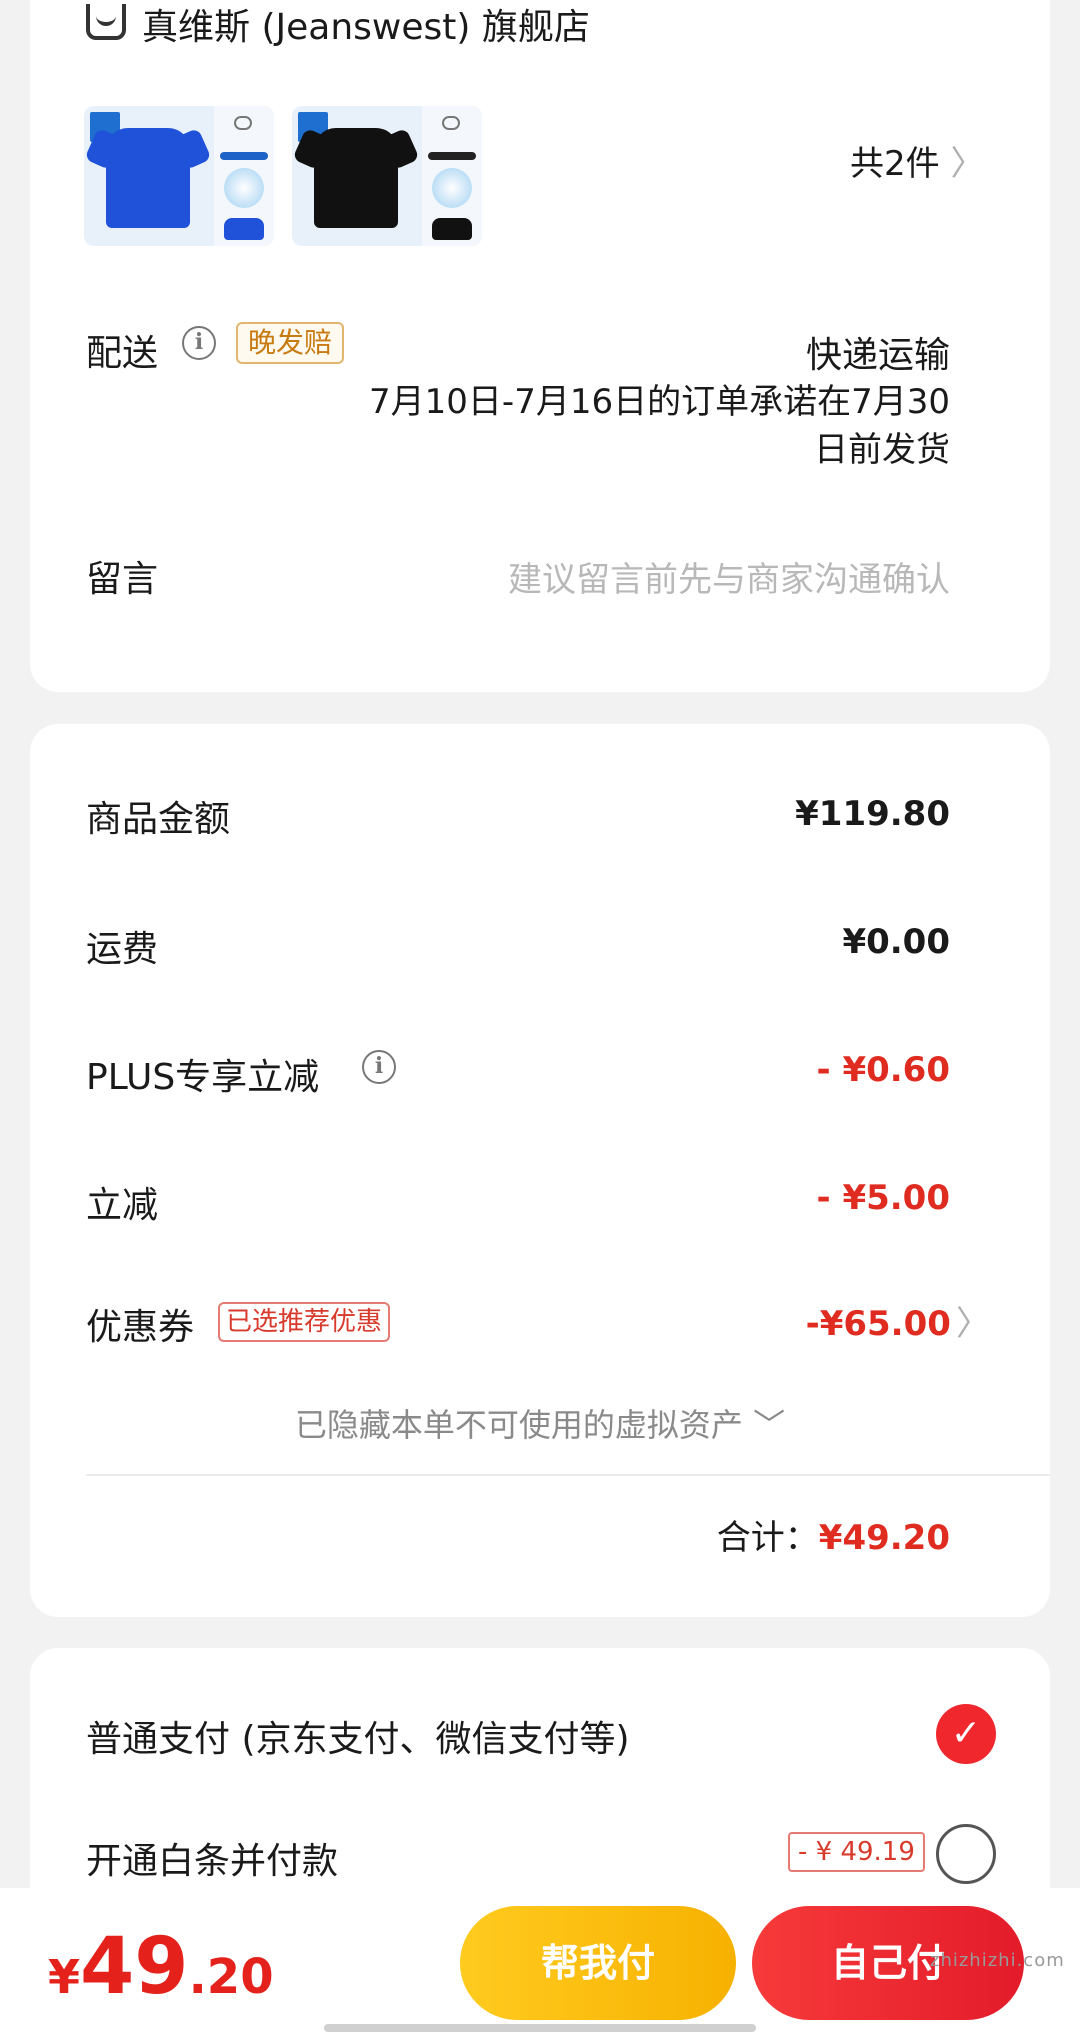 The width and height of the screenshot is (1080, 2037). I want to click on total-label: 合计：, so click(767, 1538).